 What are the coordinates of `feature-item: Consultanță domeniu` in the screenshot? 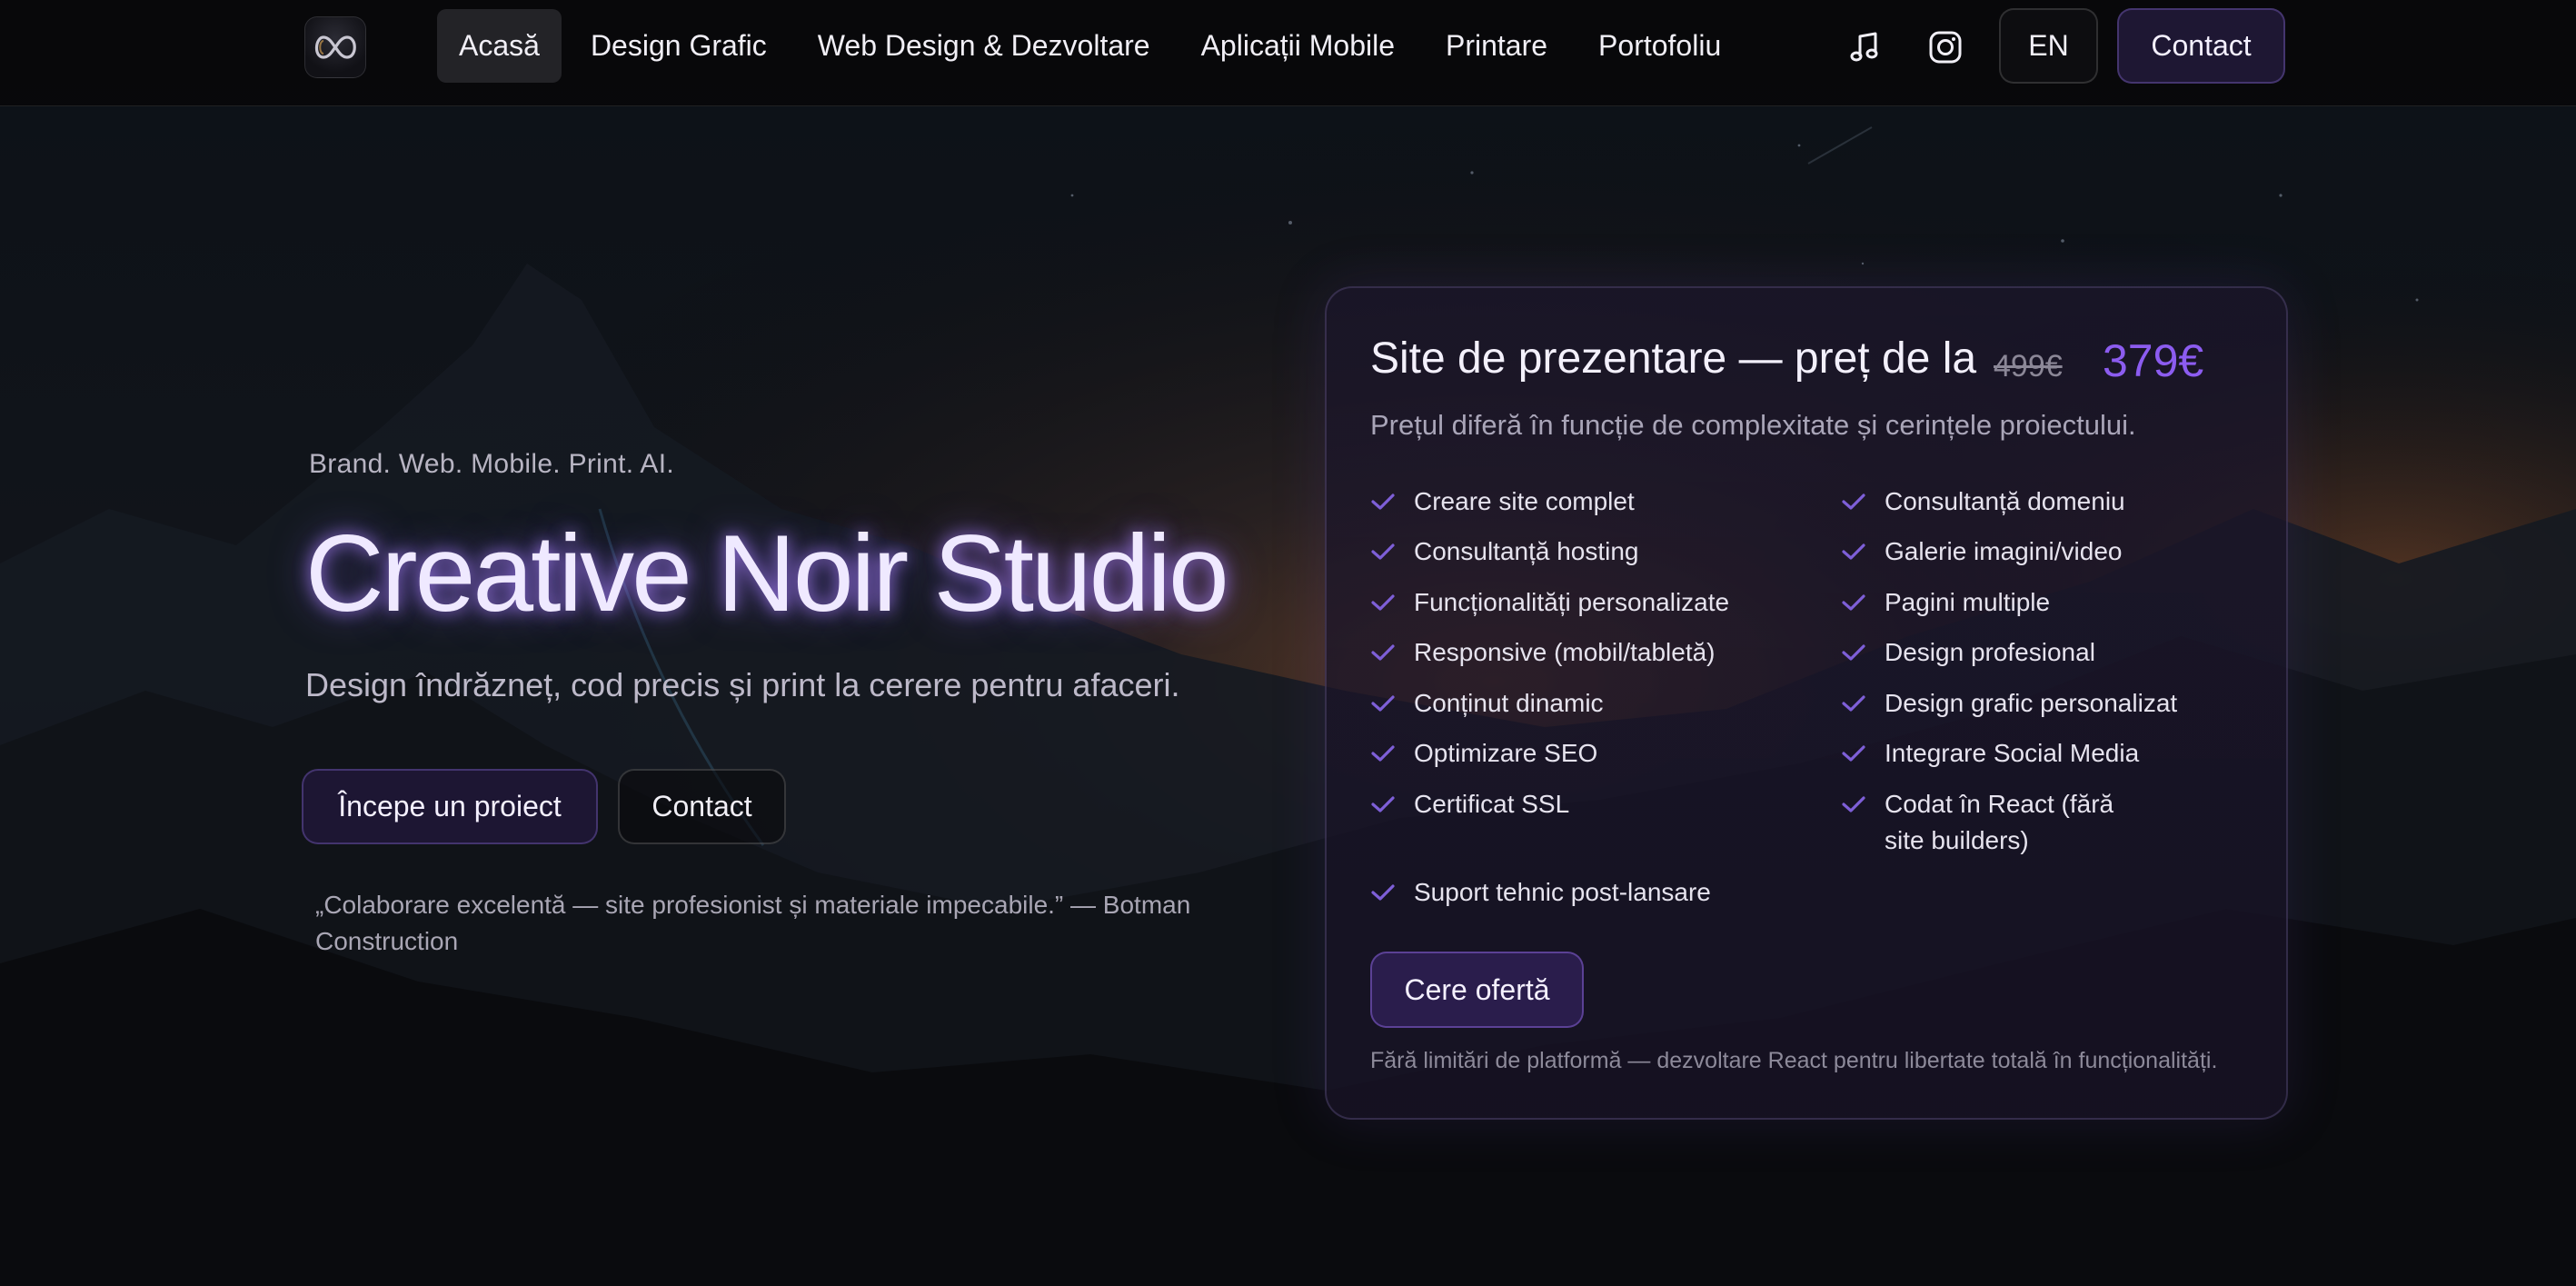 It's located at (2041, 501).